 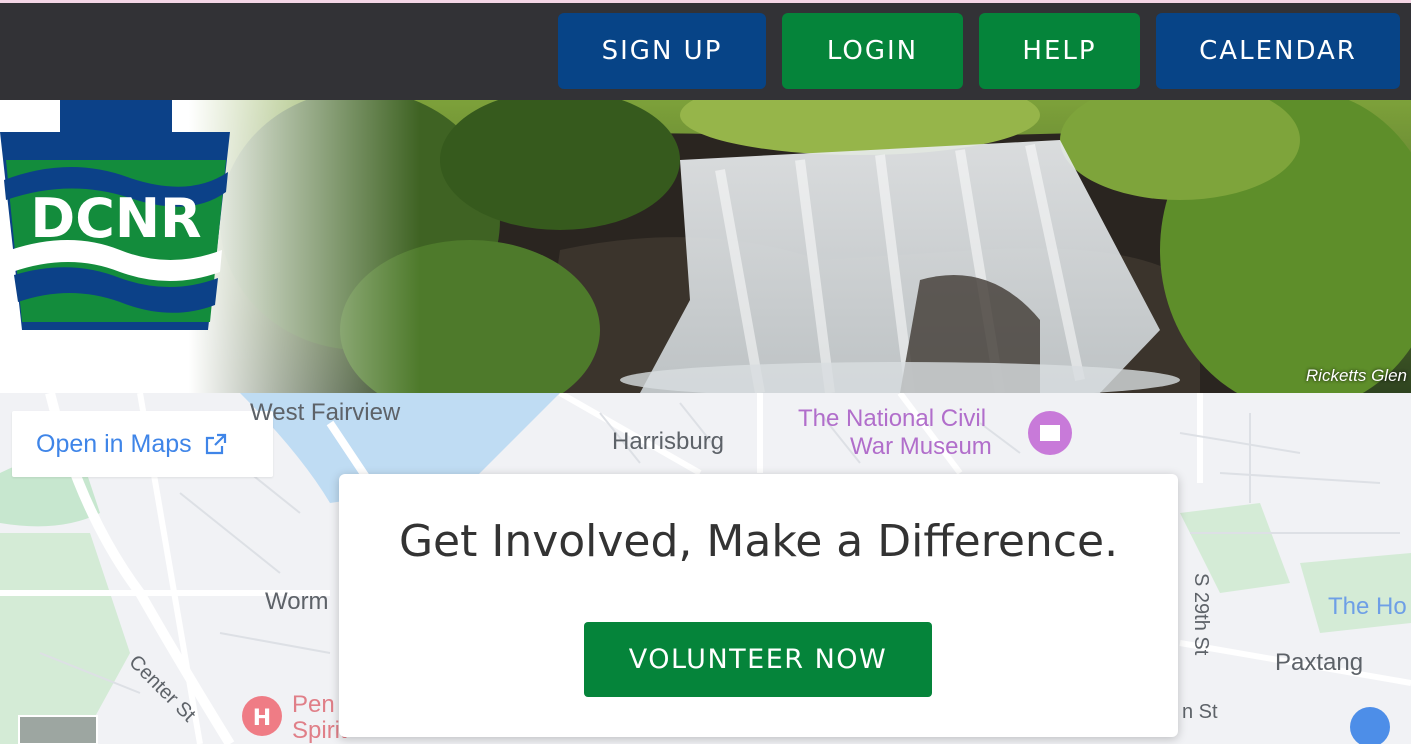 What do you see at coordinates (297, 601) in the screenshot?
I see `map-label-worm: Worm` at bounding box center [297, 601].